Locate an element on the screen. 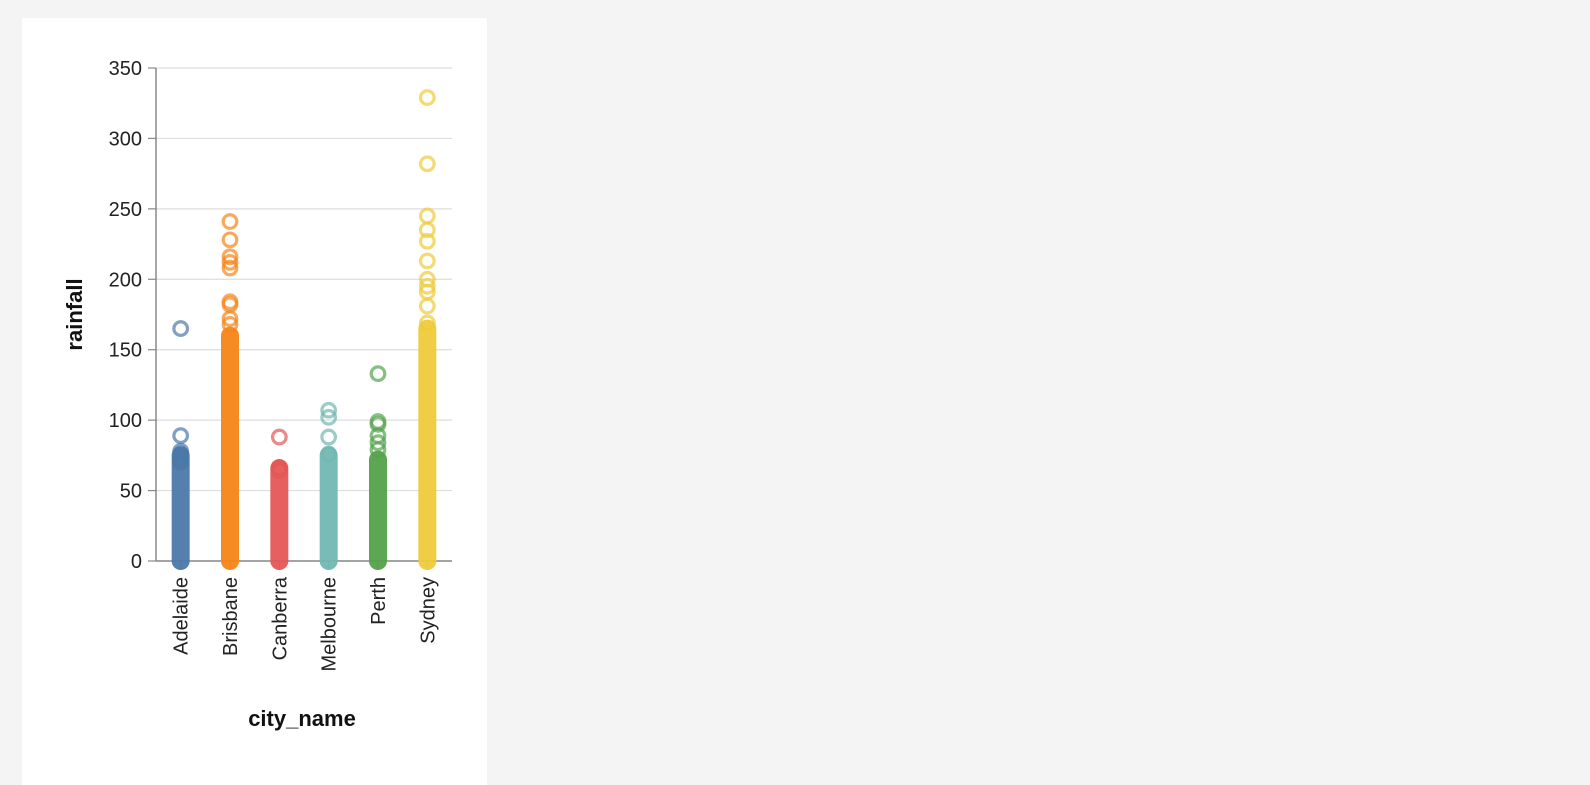  y-tick-label: 0 is located at coordinates (136, 562).